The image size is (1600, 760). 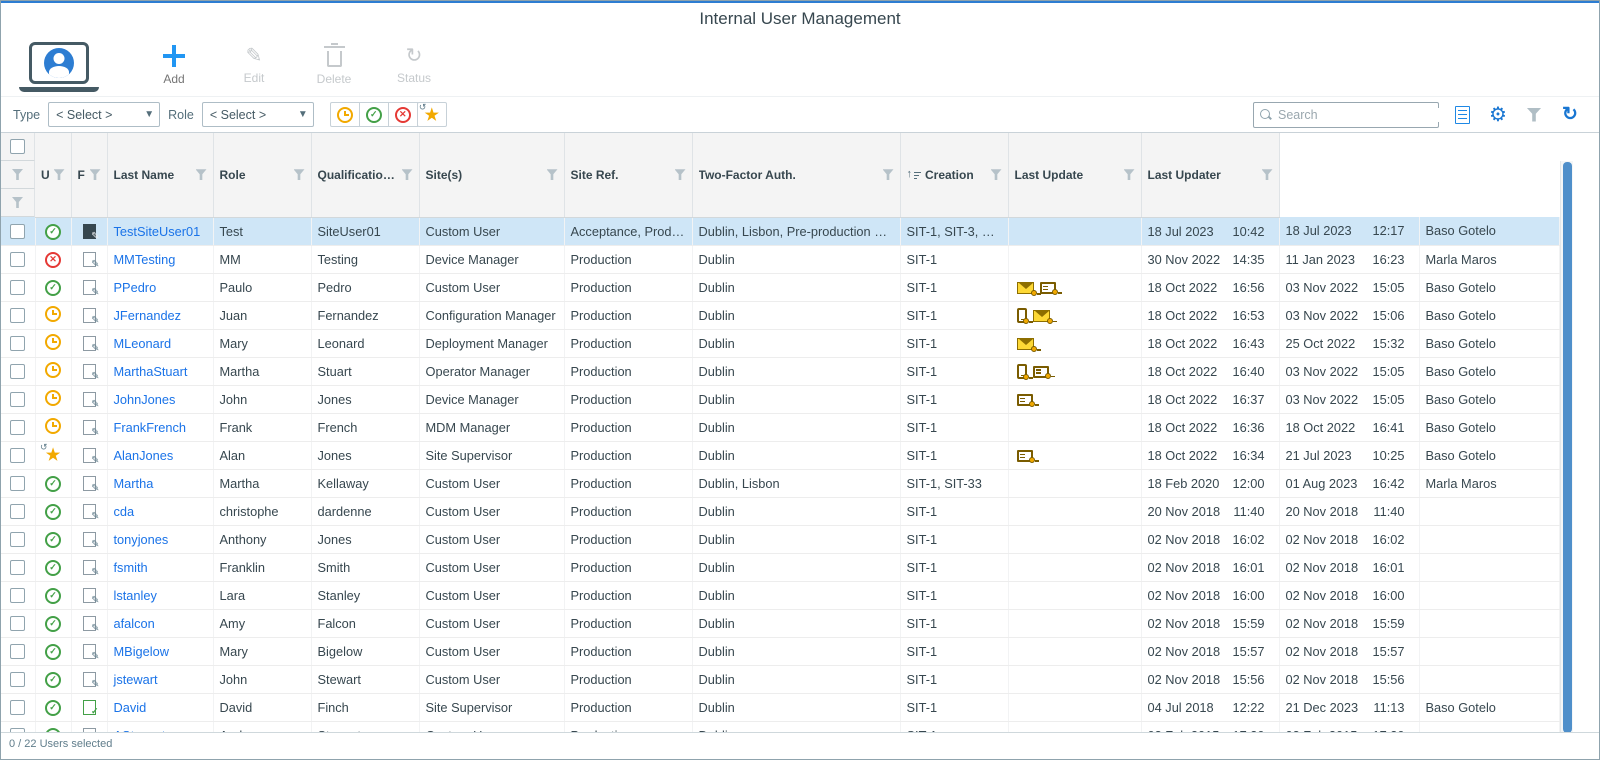 What do you see at coordinates (141, 651) in the screenshot?
I see `username-link: MBigelow` at bounding box center [141, 651].